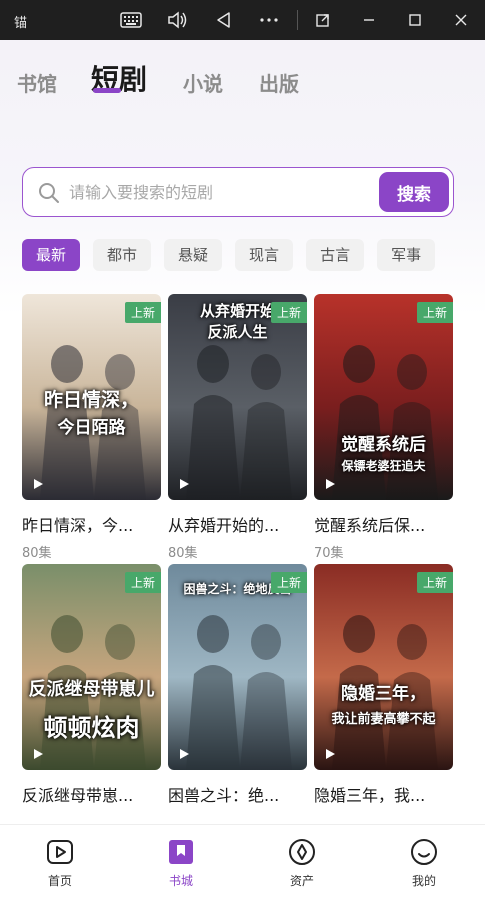  Describe the element at coordinates (242, 20) in the screenshot. I see `window-titlebar: 锚` at that location.